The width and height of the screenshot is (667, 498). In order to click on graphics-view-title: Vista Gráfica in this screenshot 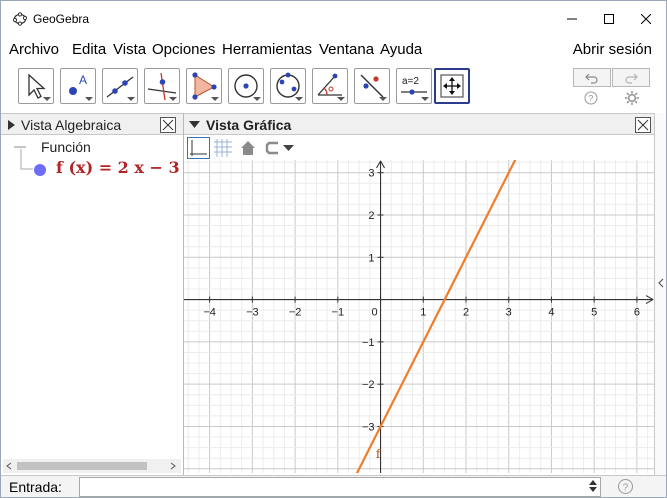, I will do `click(249, 125)`.